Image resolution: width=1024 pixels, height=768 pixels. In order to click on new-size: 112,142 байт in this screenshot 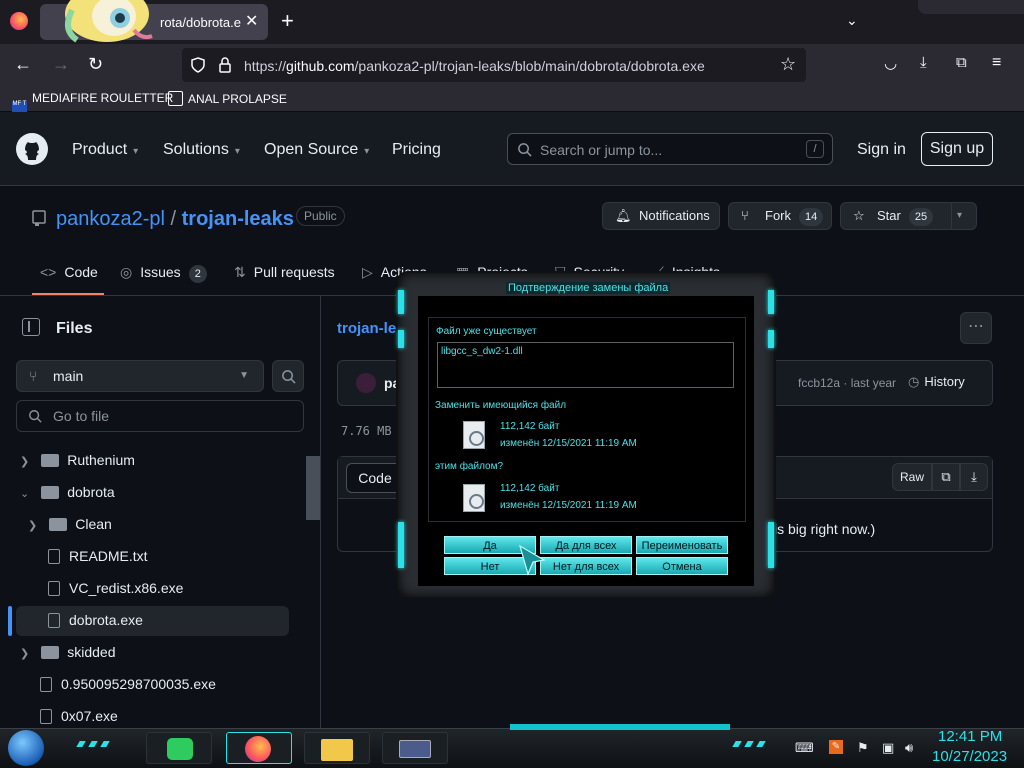, I will do `click(530, 488)`.